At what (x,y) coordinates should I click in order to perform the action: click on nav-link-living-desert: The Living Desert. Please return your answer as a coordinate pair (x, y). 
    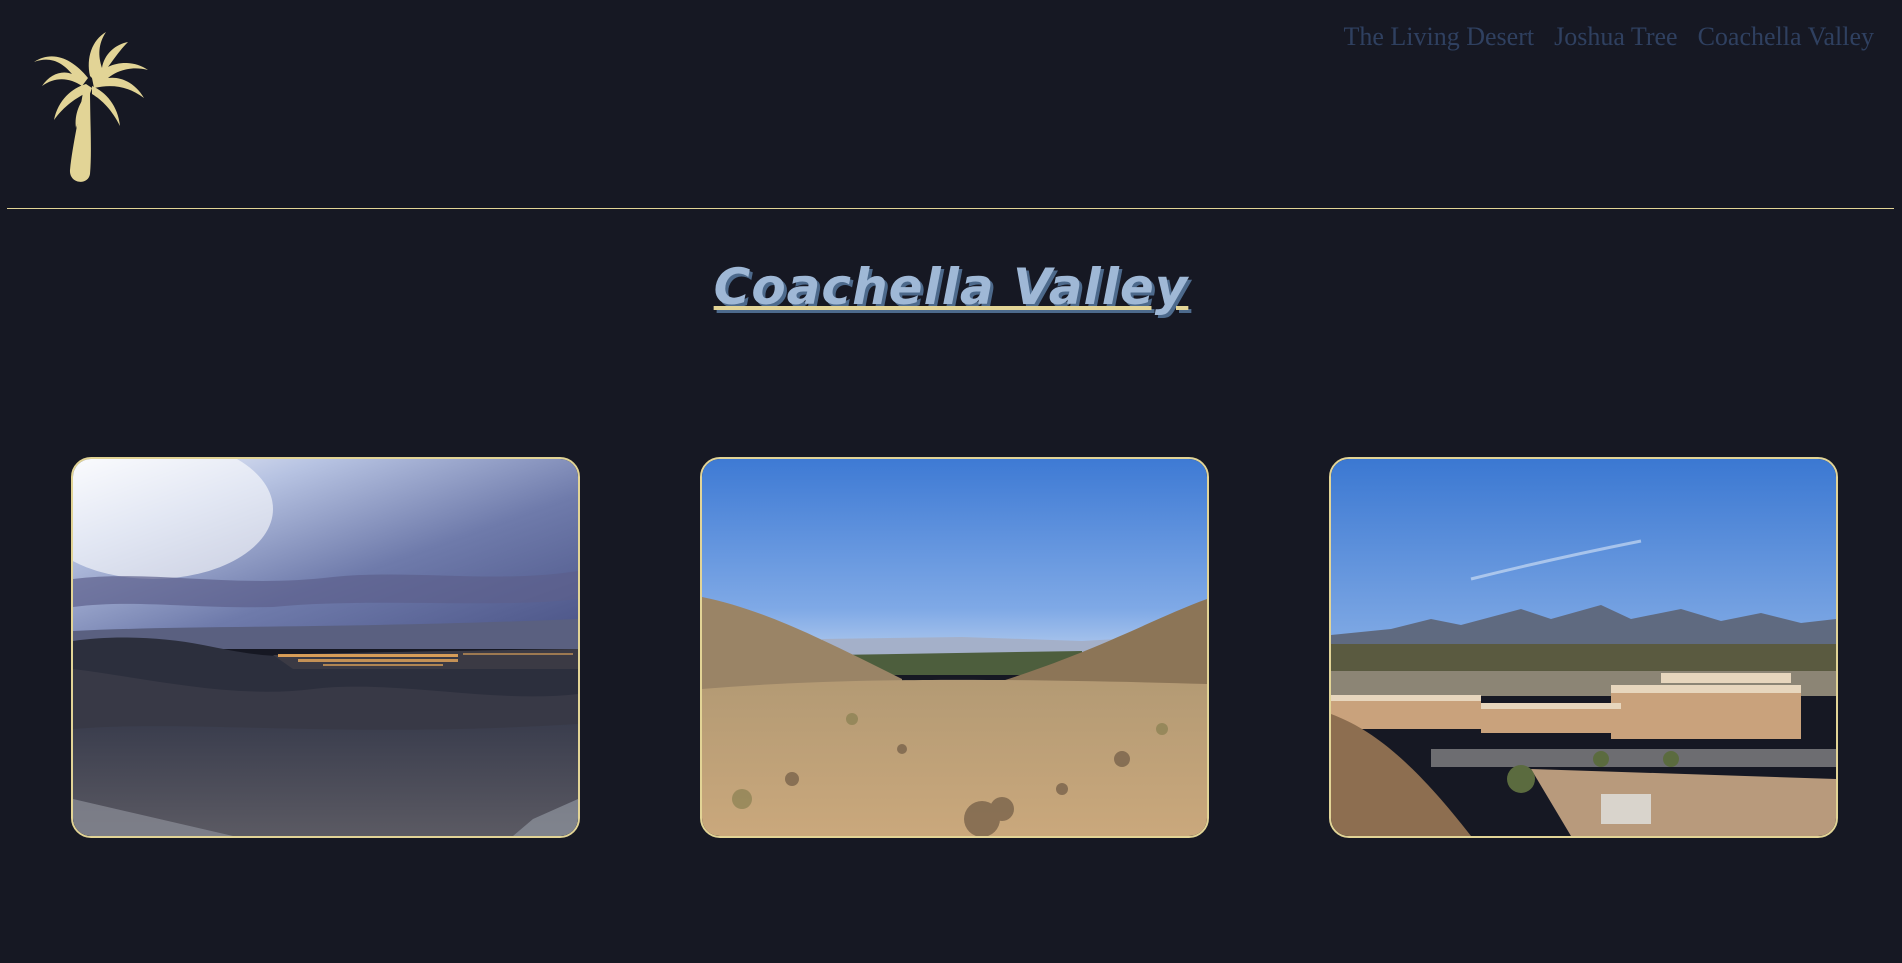
    Looking at the image, I should click on (1438, 37).